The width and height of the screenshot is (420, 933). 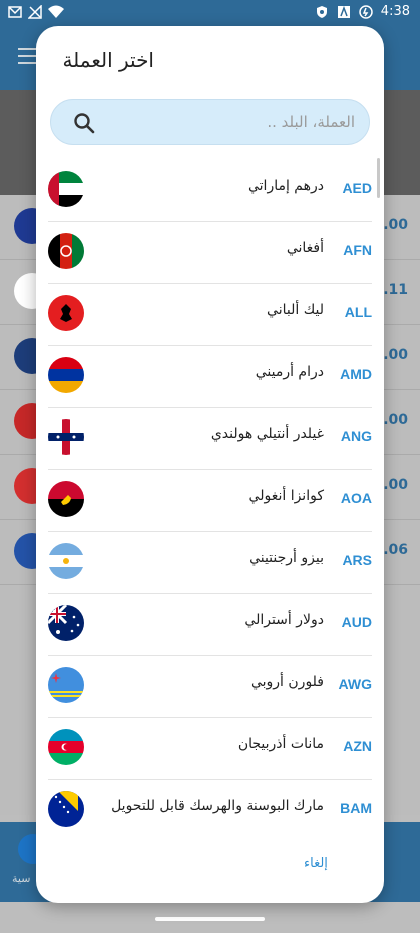 I want to click on dialog-title: اختر العملة, so click(x=108, y=60).